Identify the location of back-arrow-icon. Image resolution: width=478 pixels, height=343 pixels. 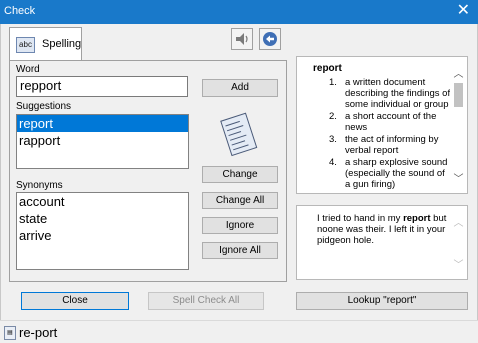
(270, 39).